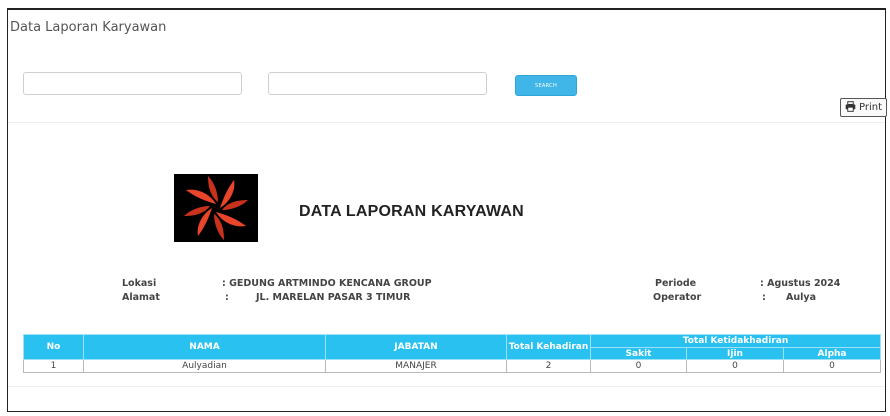  Describe the element at coordinates (870, 107) in the screenshot. I see `print-button-label: Print` at that location.